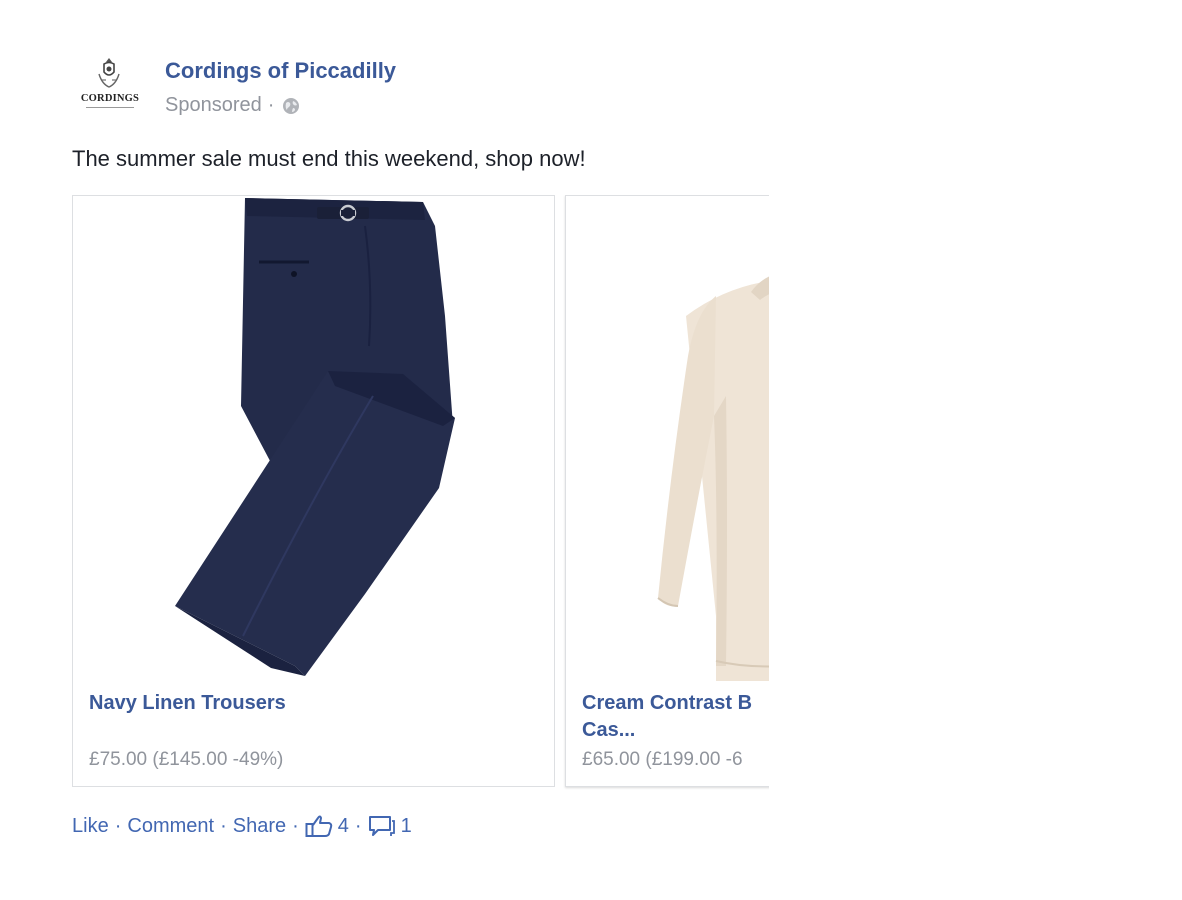  Describe the element at coordinates (667, 703) in the screenshot. I see `card-title-line-1: Cream Contrast B` at that location.